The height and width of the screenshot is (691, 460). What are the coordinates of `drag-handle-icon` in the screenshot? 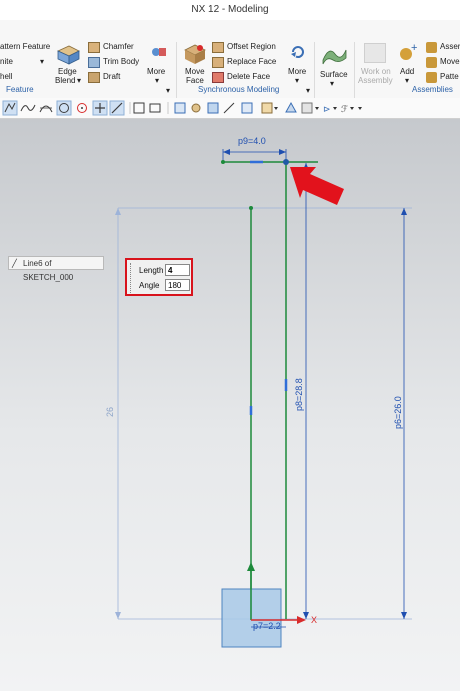 It's located at (132, 278).